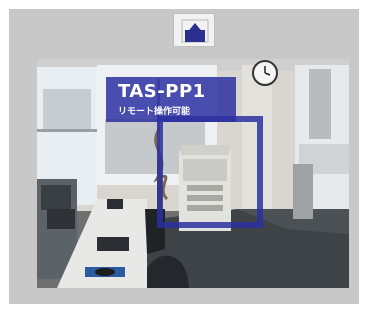  Describe the element at coordinates (210, 172) in the screenshot. I see `device-highlight-frame` at that location.